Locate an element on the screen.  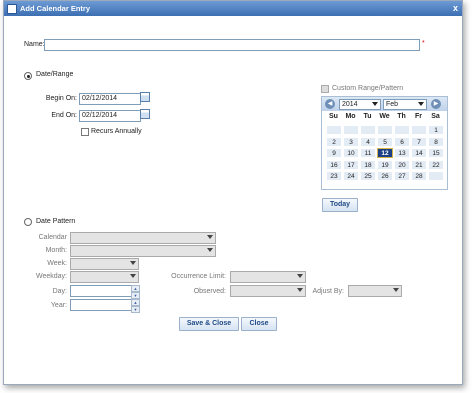
day-spinner: ▲ ▼ is located at coordinates (135, 292).